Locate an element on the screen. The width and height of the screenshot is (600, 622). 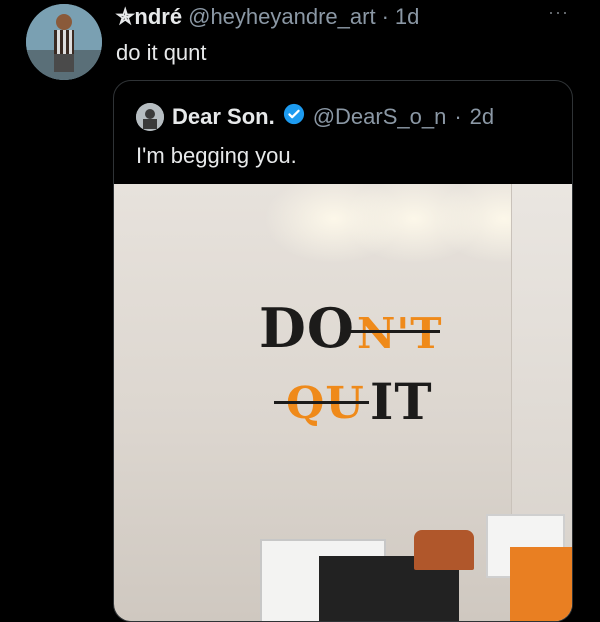
sign-nt: N'T is located at coordinates (400, 333).